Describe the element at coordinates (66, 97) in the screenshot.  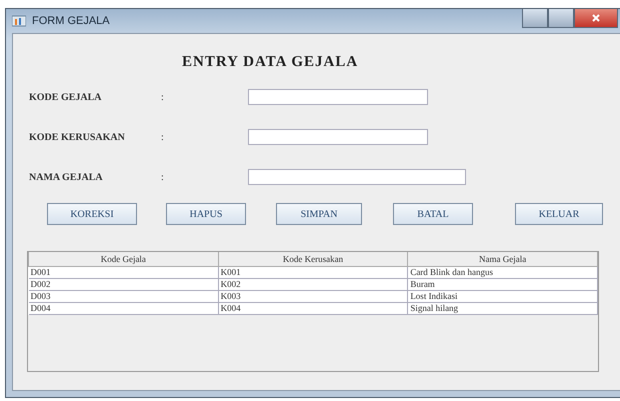
I see `field-label: KODE GEJALA` at that location.